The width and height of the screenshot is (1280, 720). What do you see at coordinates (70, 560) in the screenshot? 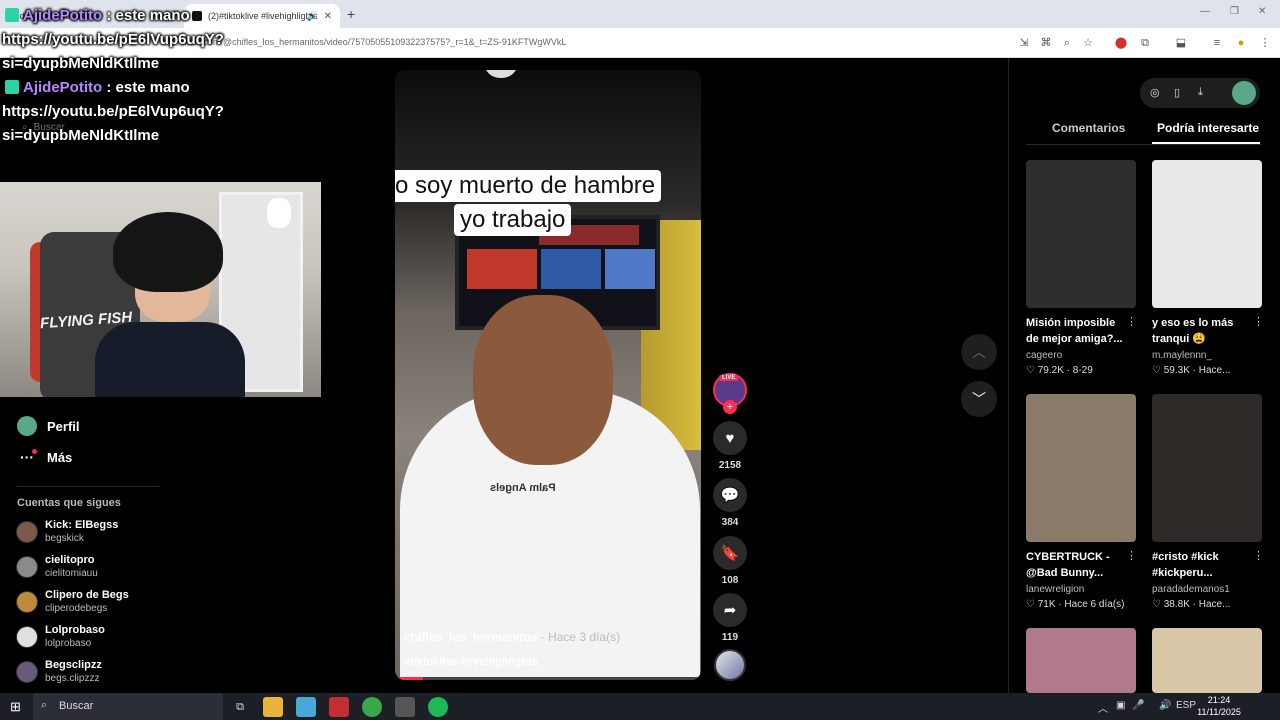
I see `account-name: cielitopro` at bounding box center [70, 560].